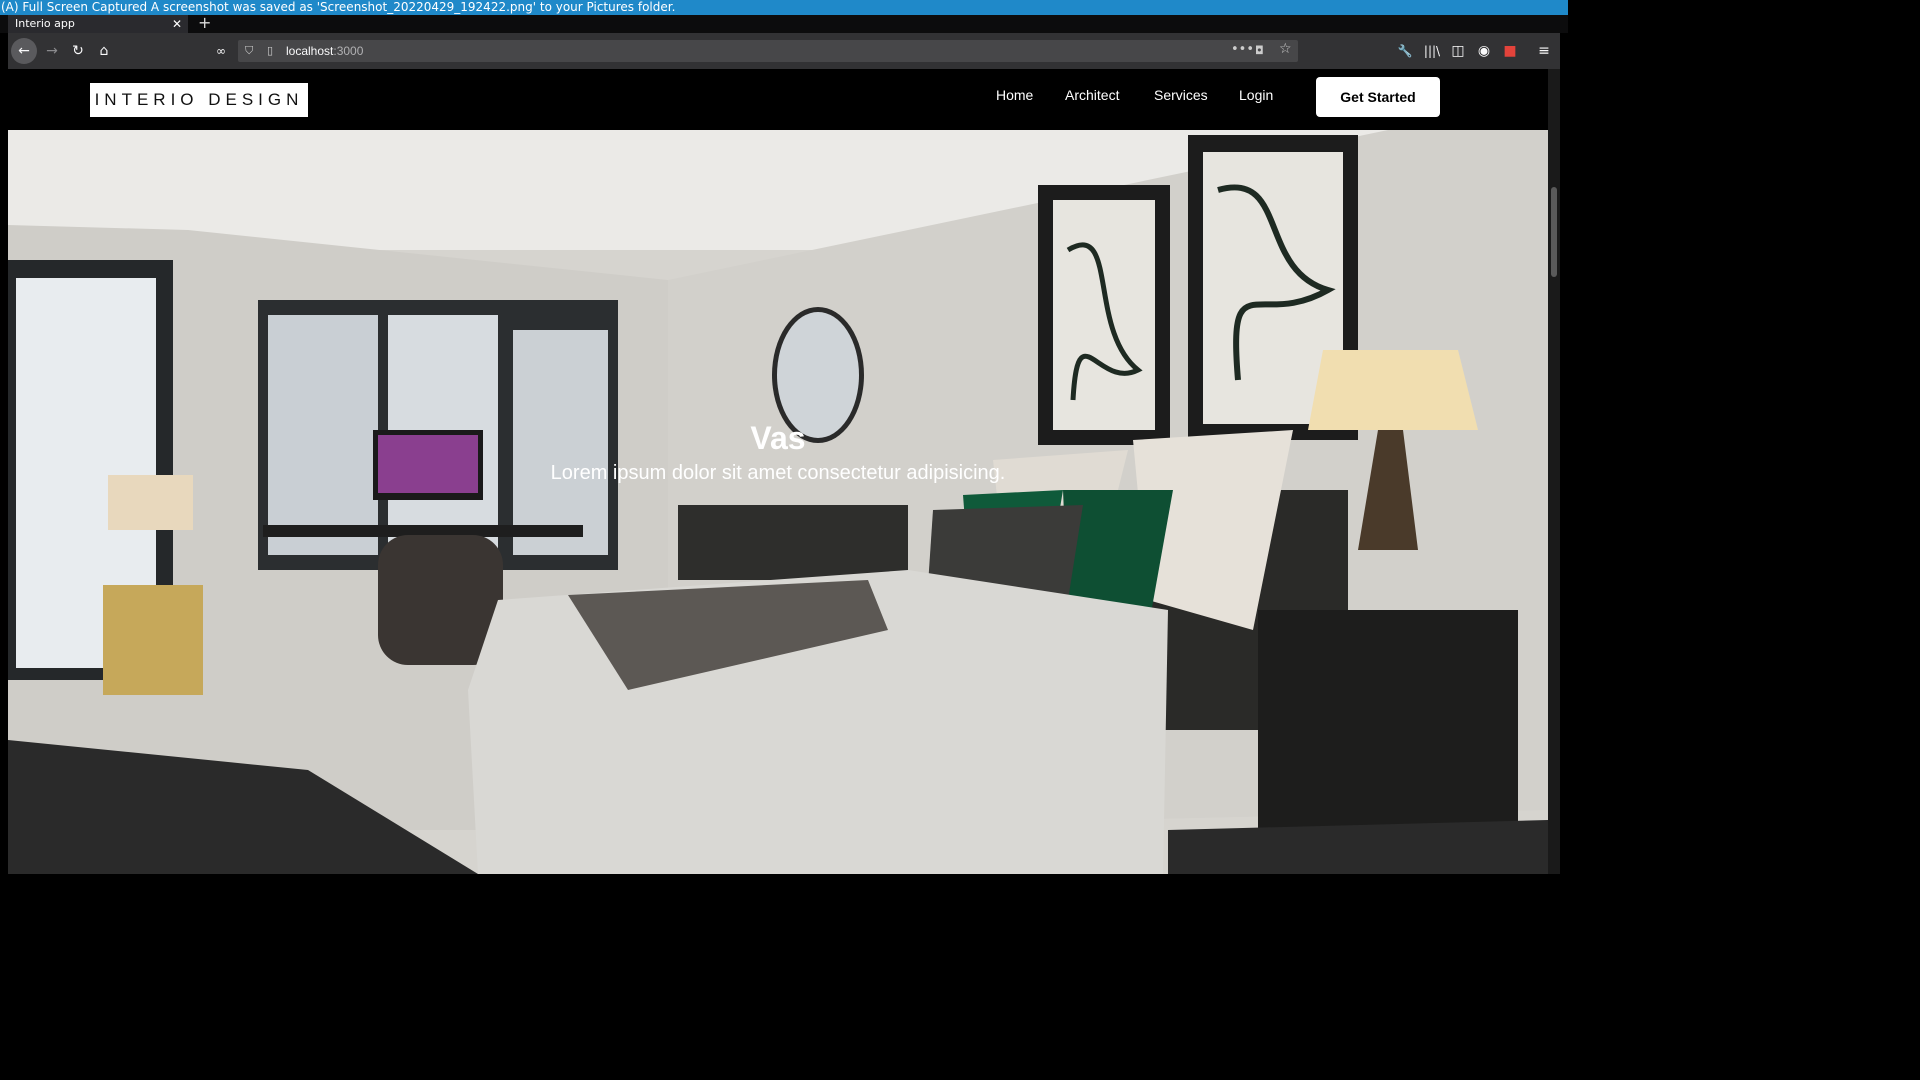 The height and width of the screenshot is (1080, 1920). What do you see at coordinates (1256, 95) in the screenshot?
I see `nav-login: Login` at bounding box center [1256, 95].